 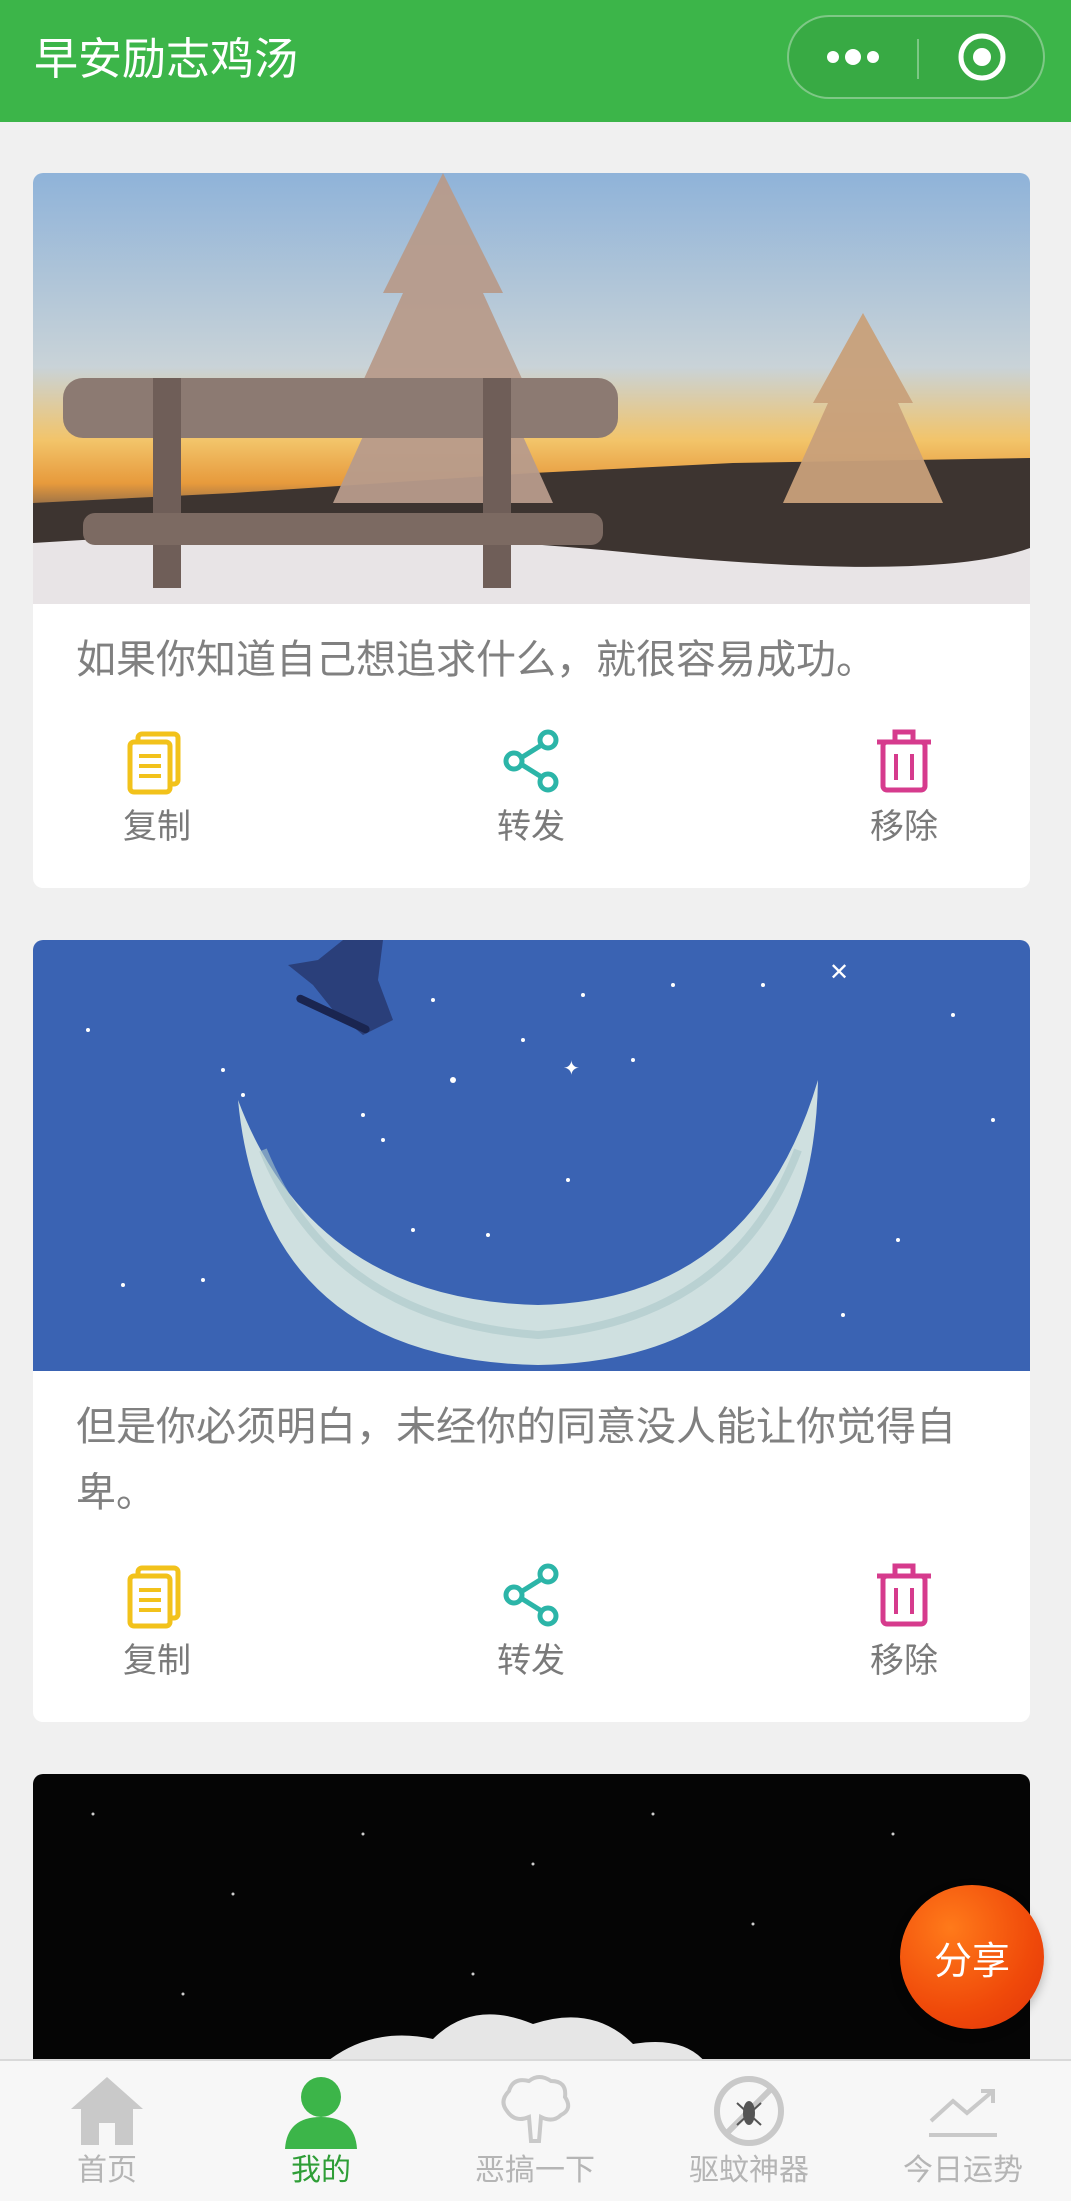 What do you see at coordinates (107, 2170) in the screenshot?
I see `tab-label: 首页` at bounding box center [107, 2170].